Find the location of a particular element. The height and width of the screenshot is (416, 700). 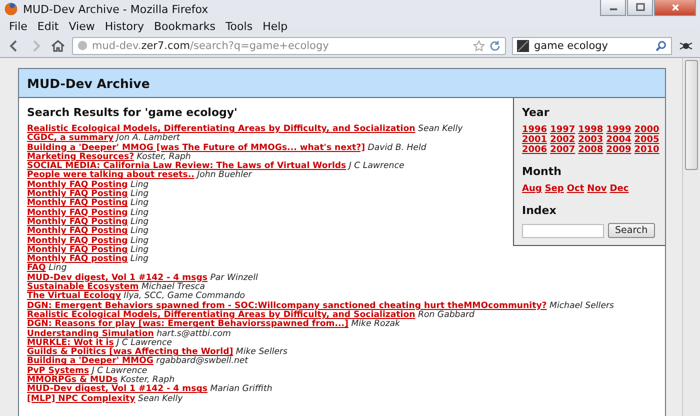

results-heading: Search Results for 'game ecology' is located at coordinates (132, 113).